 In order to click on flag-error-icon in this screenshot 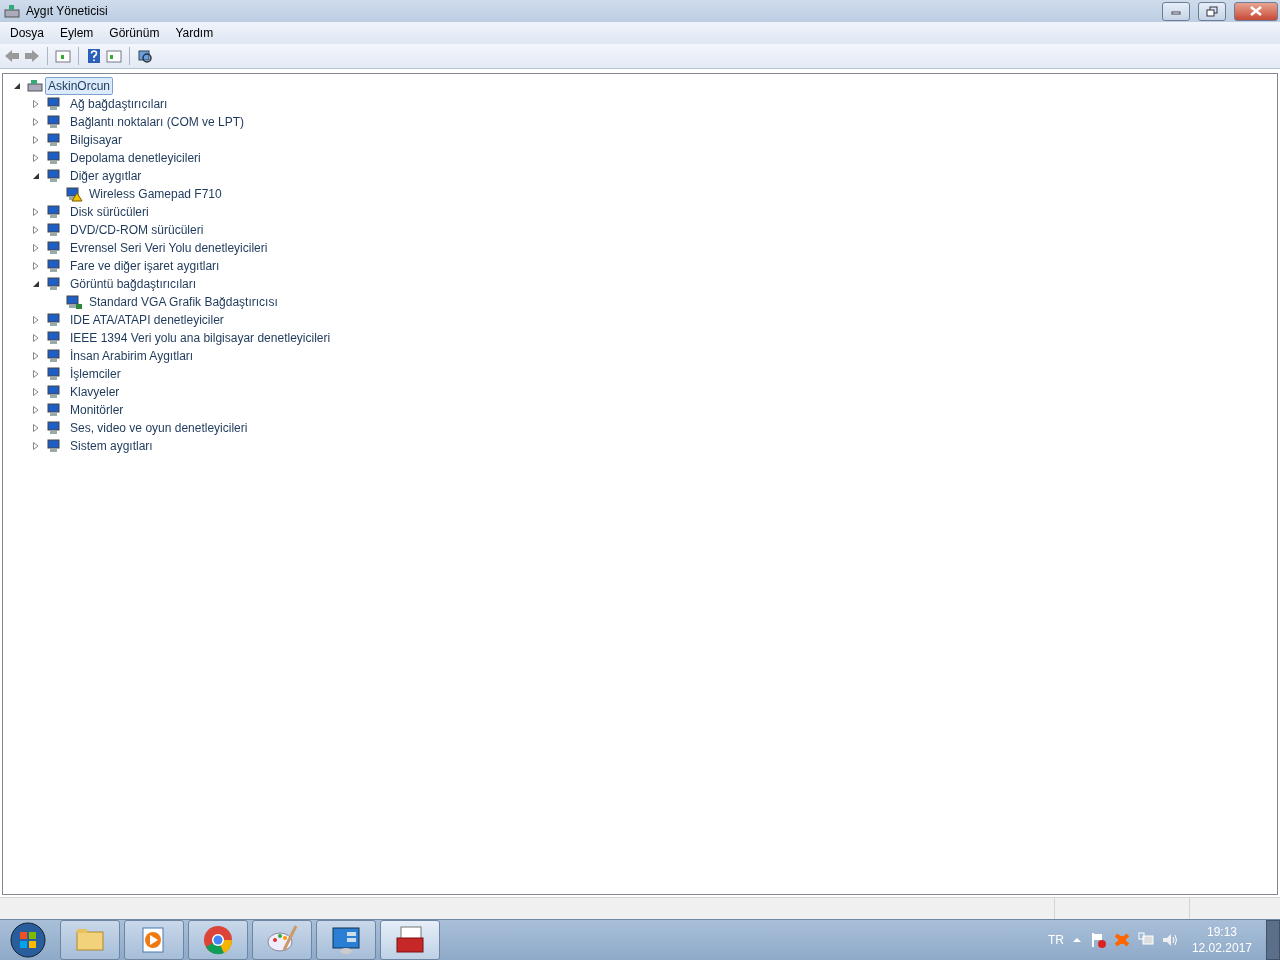, I will do `click(1097, 940)`.